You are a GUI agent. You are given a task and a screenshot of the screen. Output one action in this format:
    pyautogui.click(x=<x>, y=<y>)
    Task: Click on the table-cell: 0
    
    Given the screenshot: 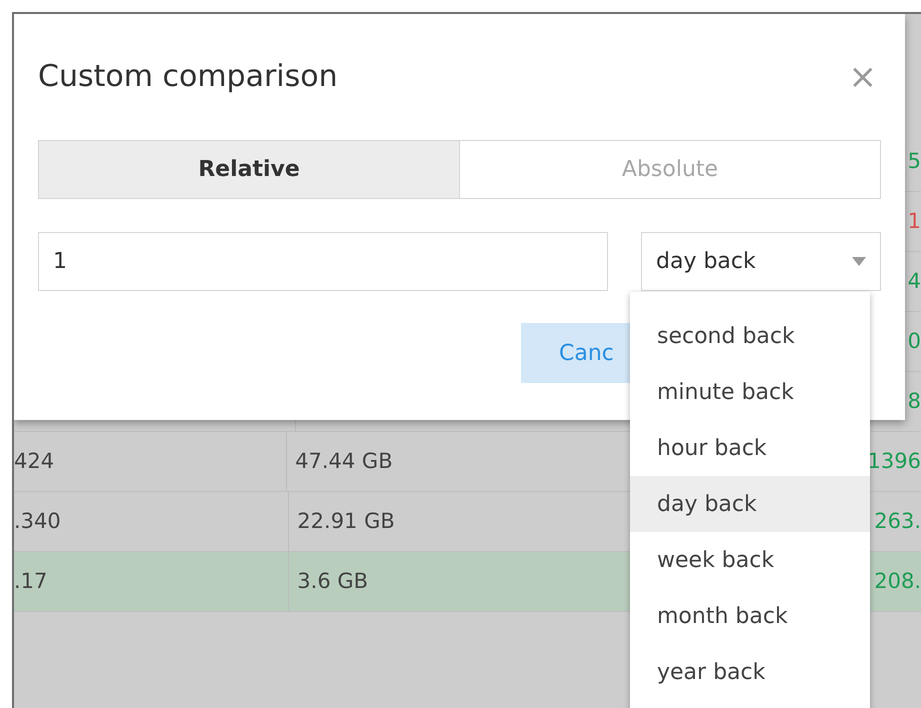 What is the action you would take?
    pyautogui.click(x=914, y=340)
    